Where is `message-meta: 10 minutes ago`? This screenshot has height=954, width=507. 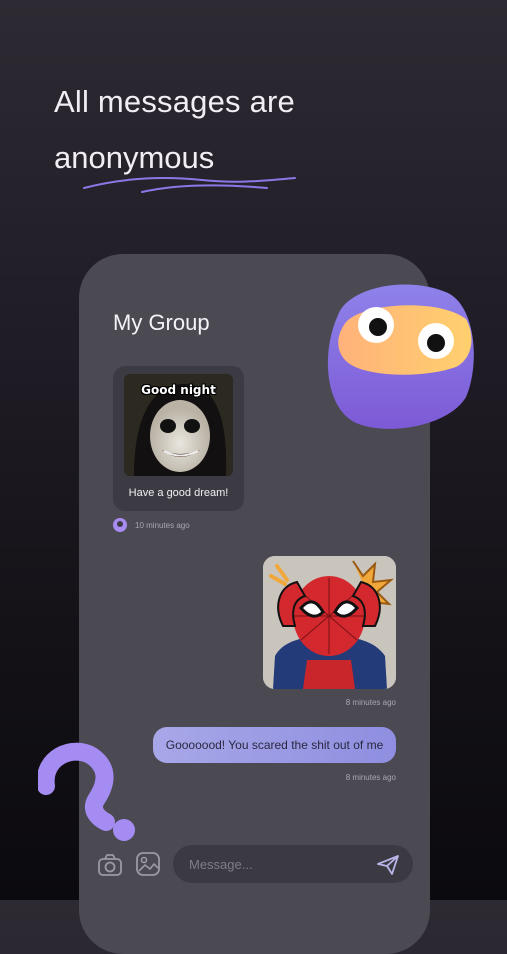
message-meta: 10 minutes ago is located at coordinates (151, 525).